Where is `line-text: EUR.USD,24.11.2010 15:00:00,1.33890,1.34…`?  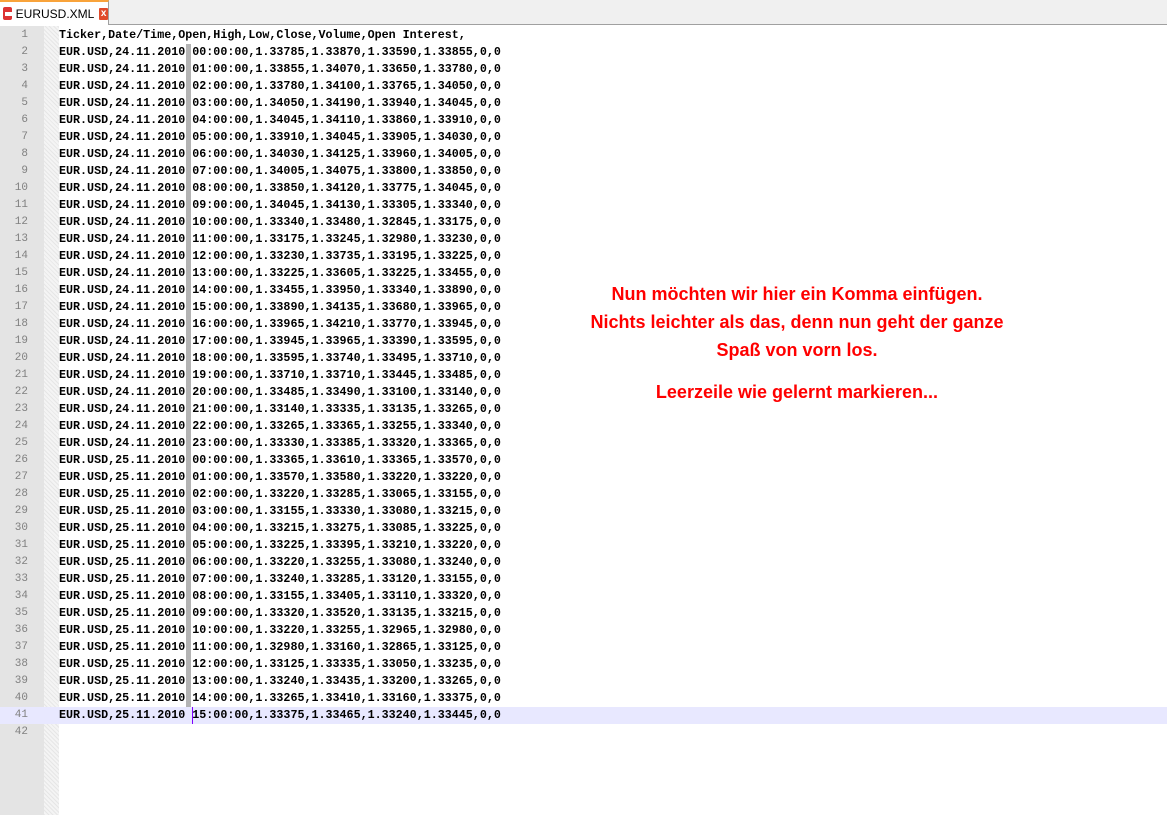 line-text: EUR.USD,24.11.2010 15:00:00,1.33890,1.34… is located at coordinates (280, 307).